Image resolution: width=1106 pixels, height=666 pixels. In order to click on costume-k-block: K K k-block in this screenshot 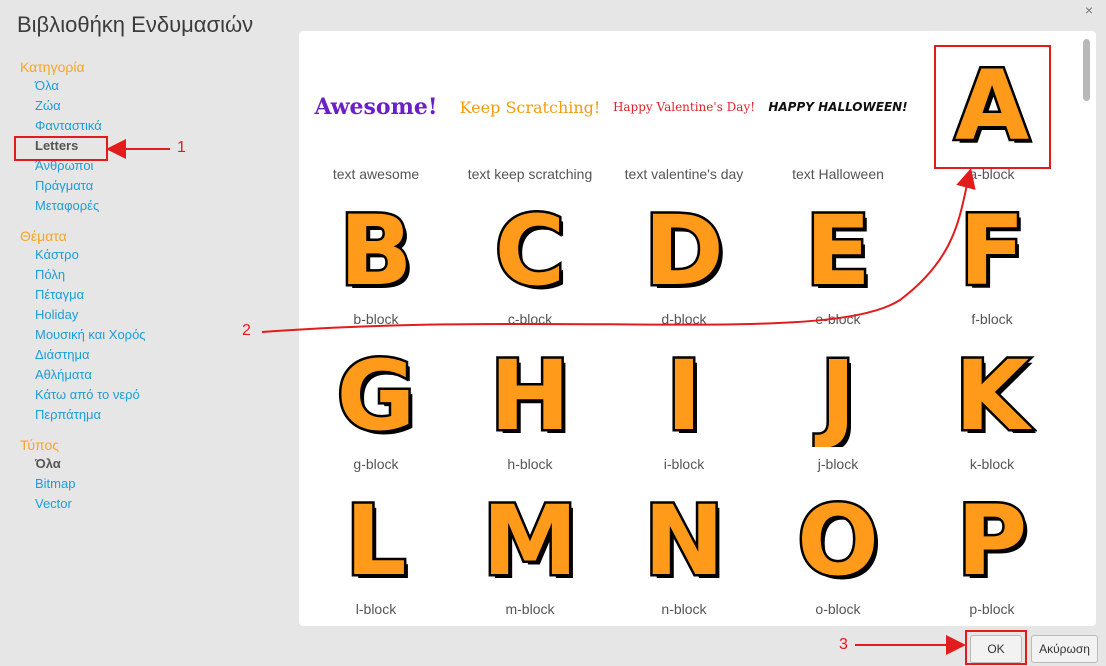, I will do `click(992, 406)`.